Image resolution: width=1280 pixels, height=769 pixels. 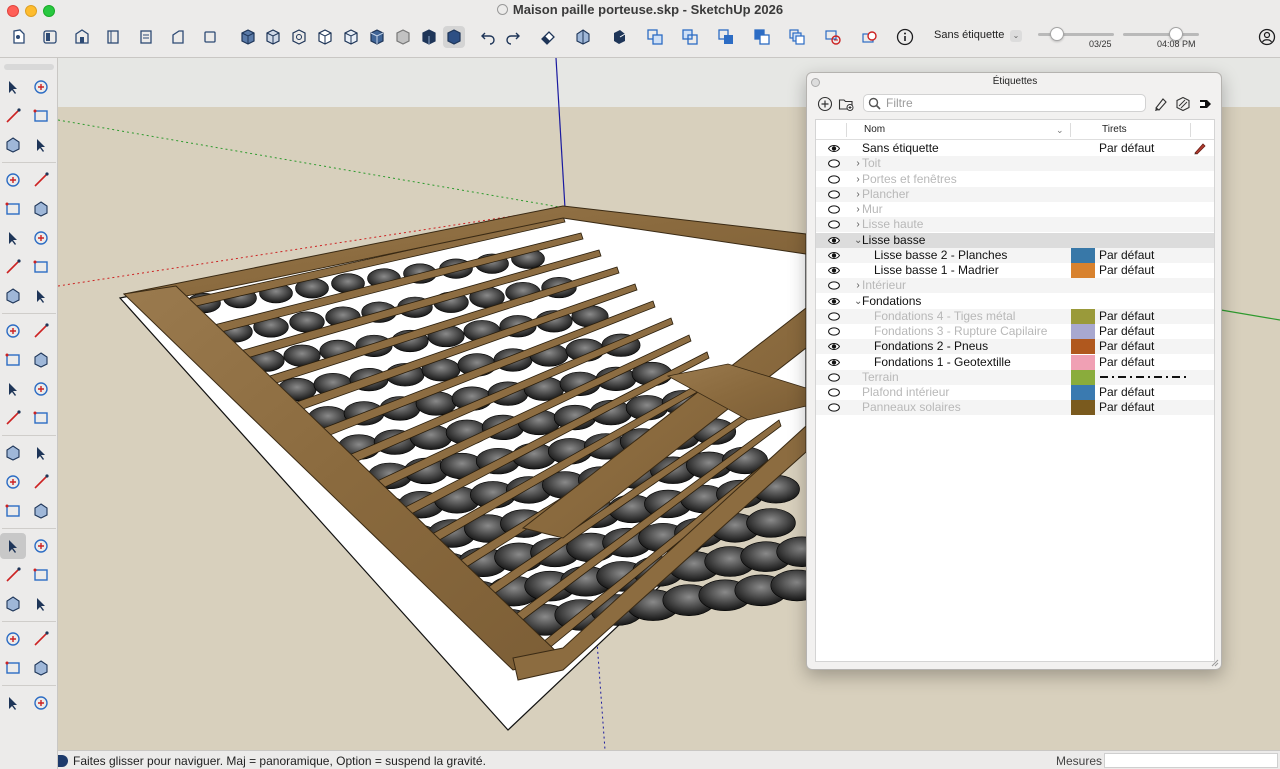 What do you see at coordinates (41, 180) in the screenshot?
I see `freehand-icon` at bounding box center [41, 180].